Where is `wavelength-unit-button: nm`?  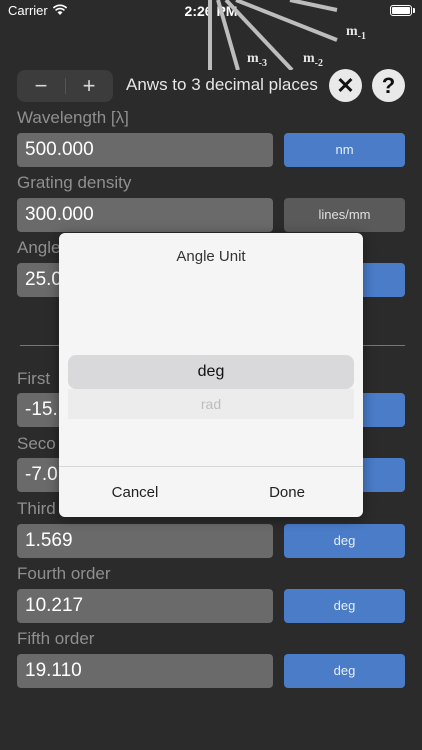
wavelength-unit-button: nm is located at coordinates (344, 150).